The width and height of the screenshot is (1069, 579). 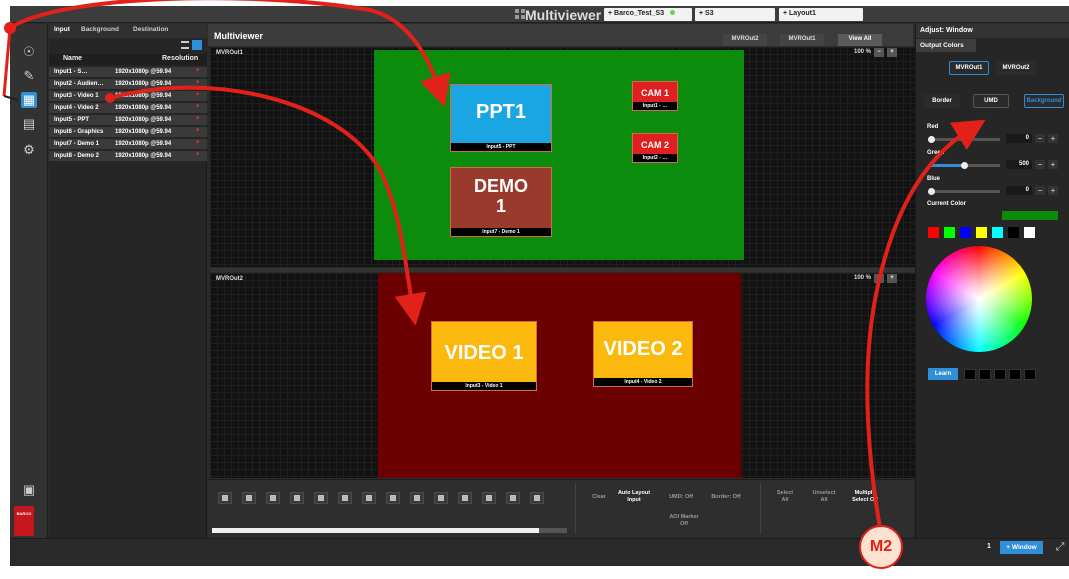 I want to click on window-video1: VIDEO 1 Input3 - Video 1, so click(x=484, y=356).